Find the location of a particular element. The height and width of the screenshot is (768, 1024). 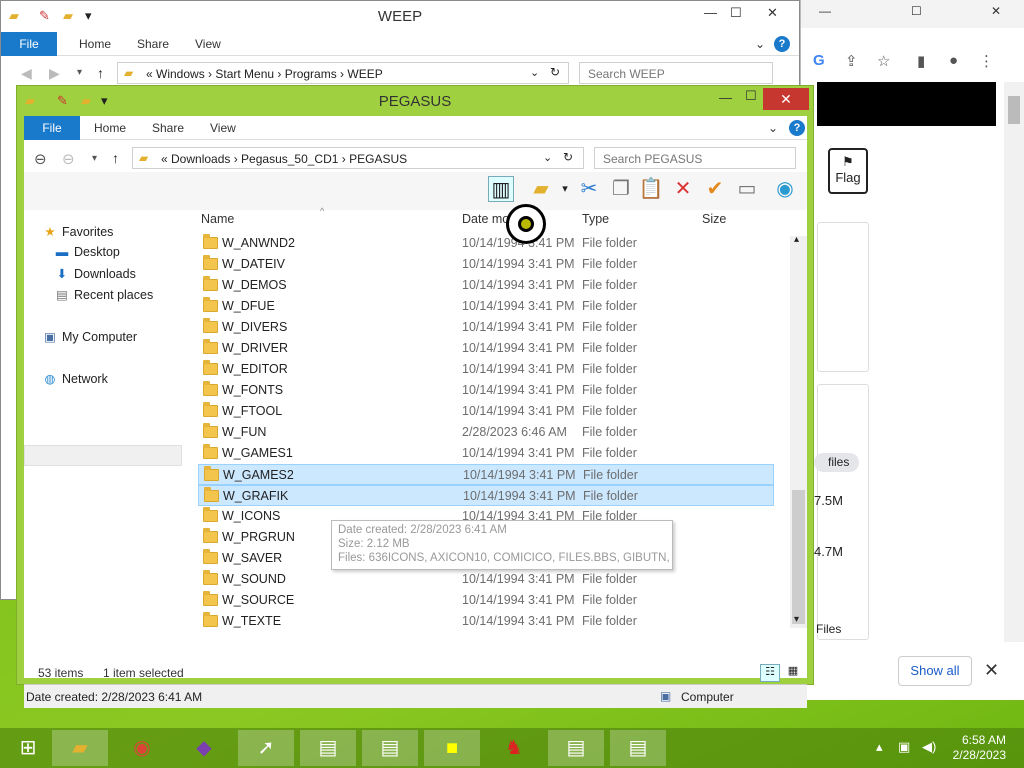

pegasus-tab-share: Share is located at coordinates (168, 128).